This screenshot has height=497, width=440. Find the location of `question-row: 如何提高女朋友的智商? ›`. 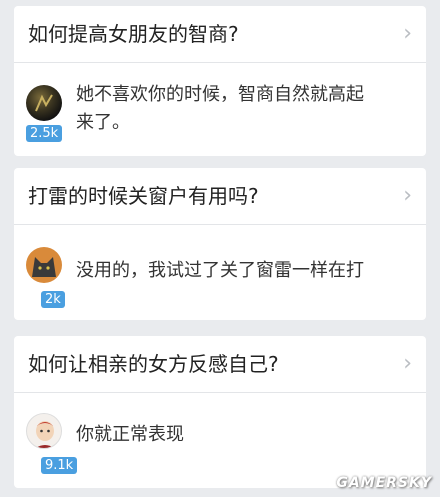

question-row: 如何提高女朋友的智商? › is located at coordinates (220, 34).